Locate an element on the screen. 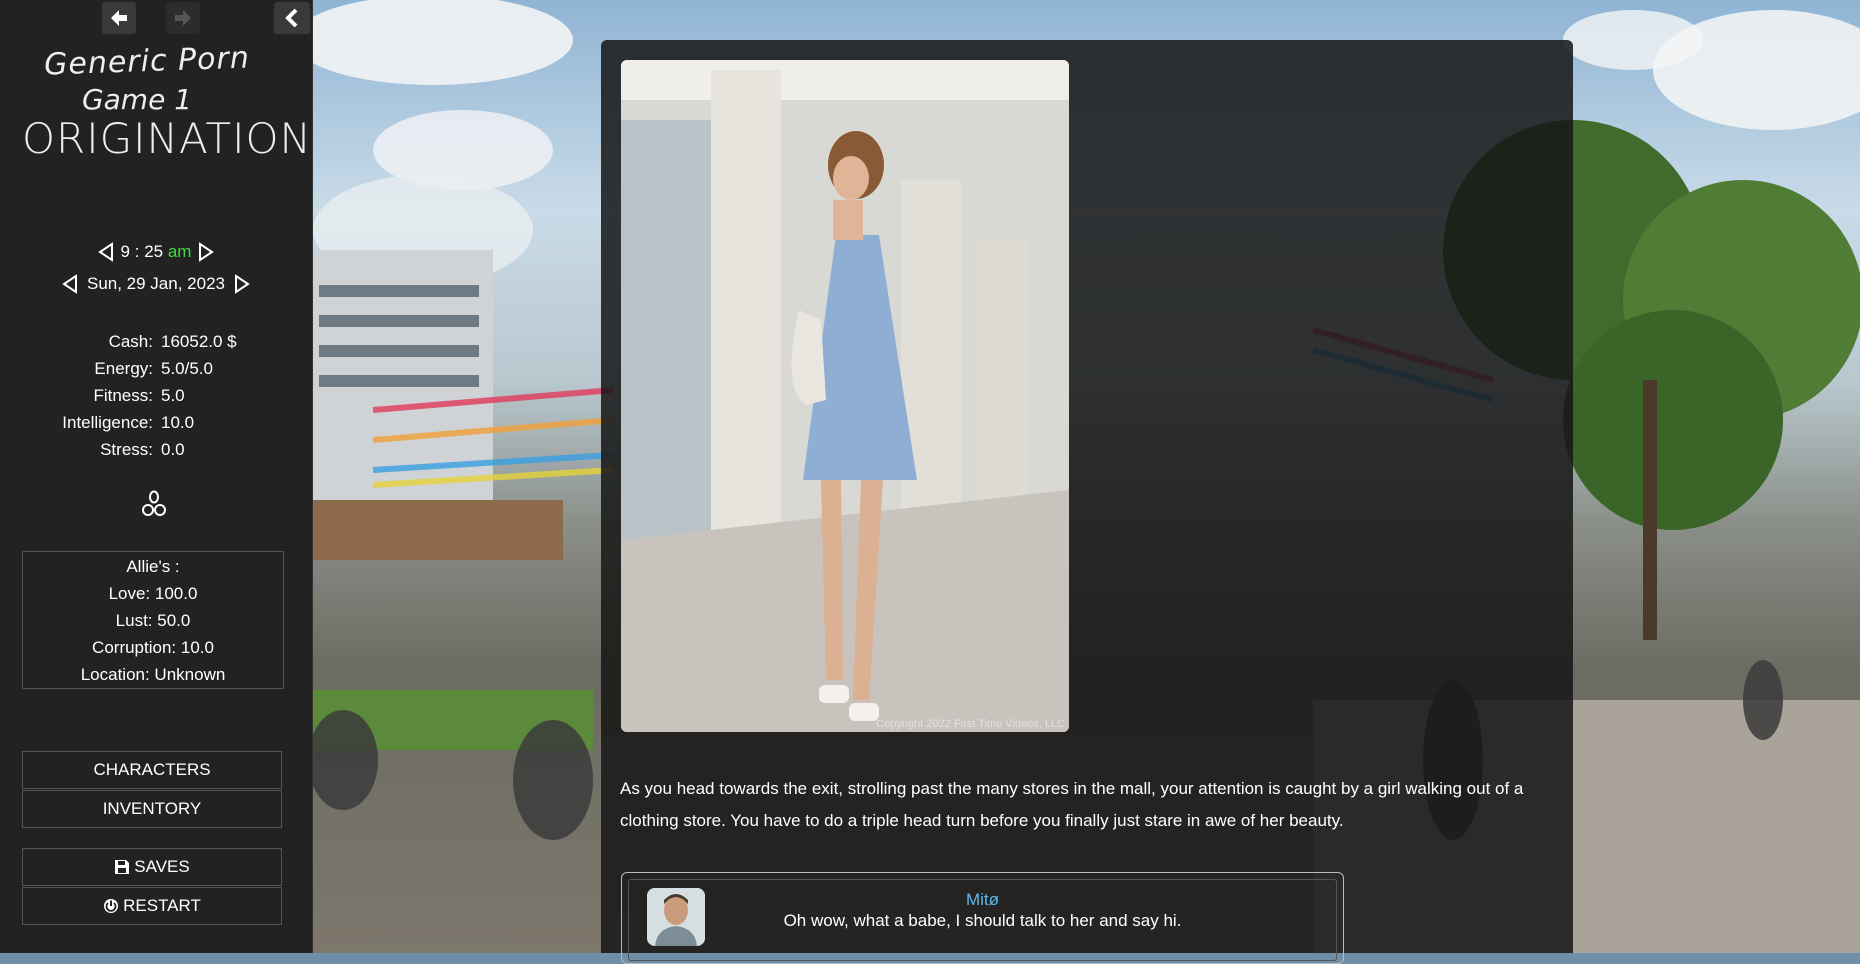 This screenshot has width=1860, height=964. stat-label: Fitness: is located at coordinates (123, 395).